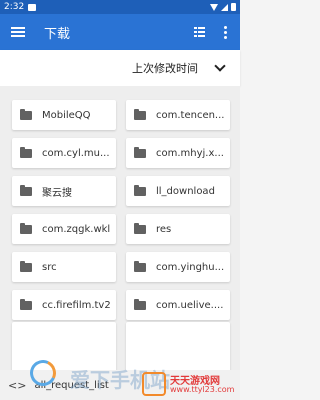 This screenshot has height=400, width=320. Describe the element at coordinates (220, 66) in the screenshot. I see `chevron-down-icon` at that location.